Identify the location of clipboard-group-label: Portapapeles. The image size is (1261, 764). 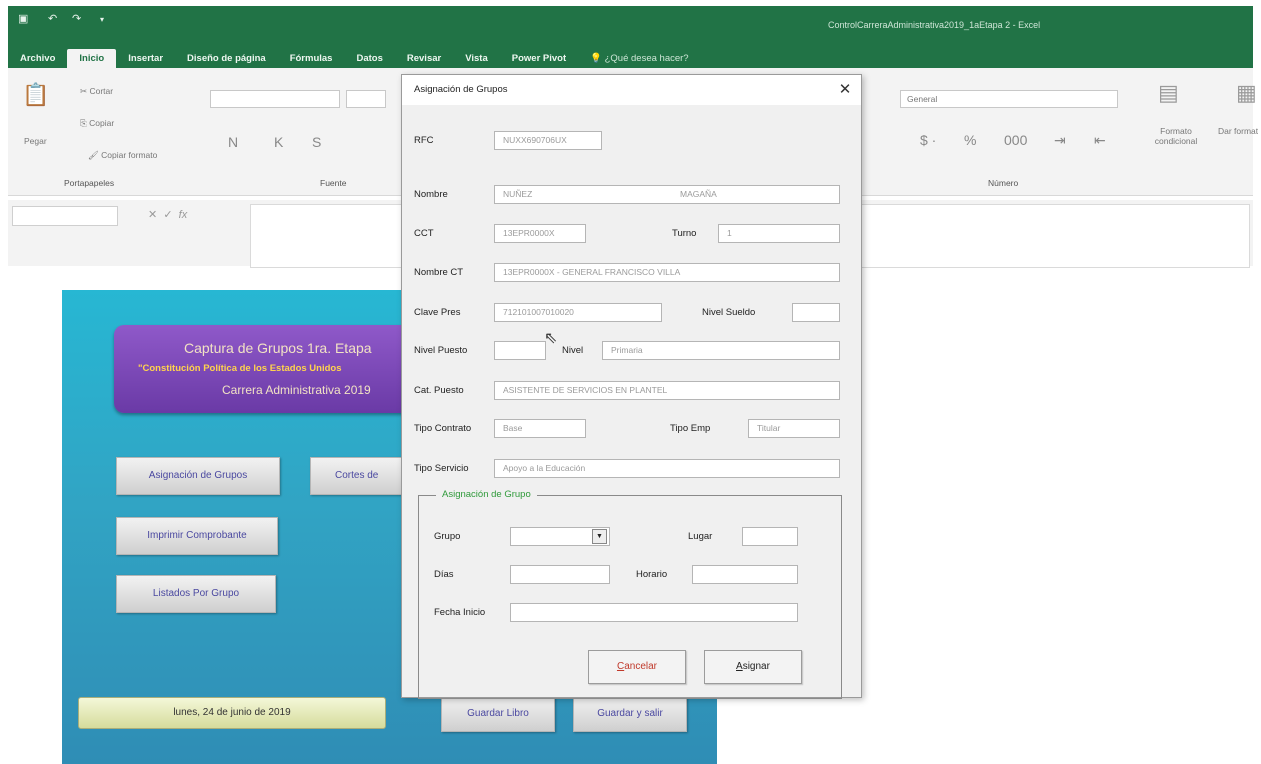
(89, 183).